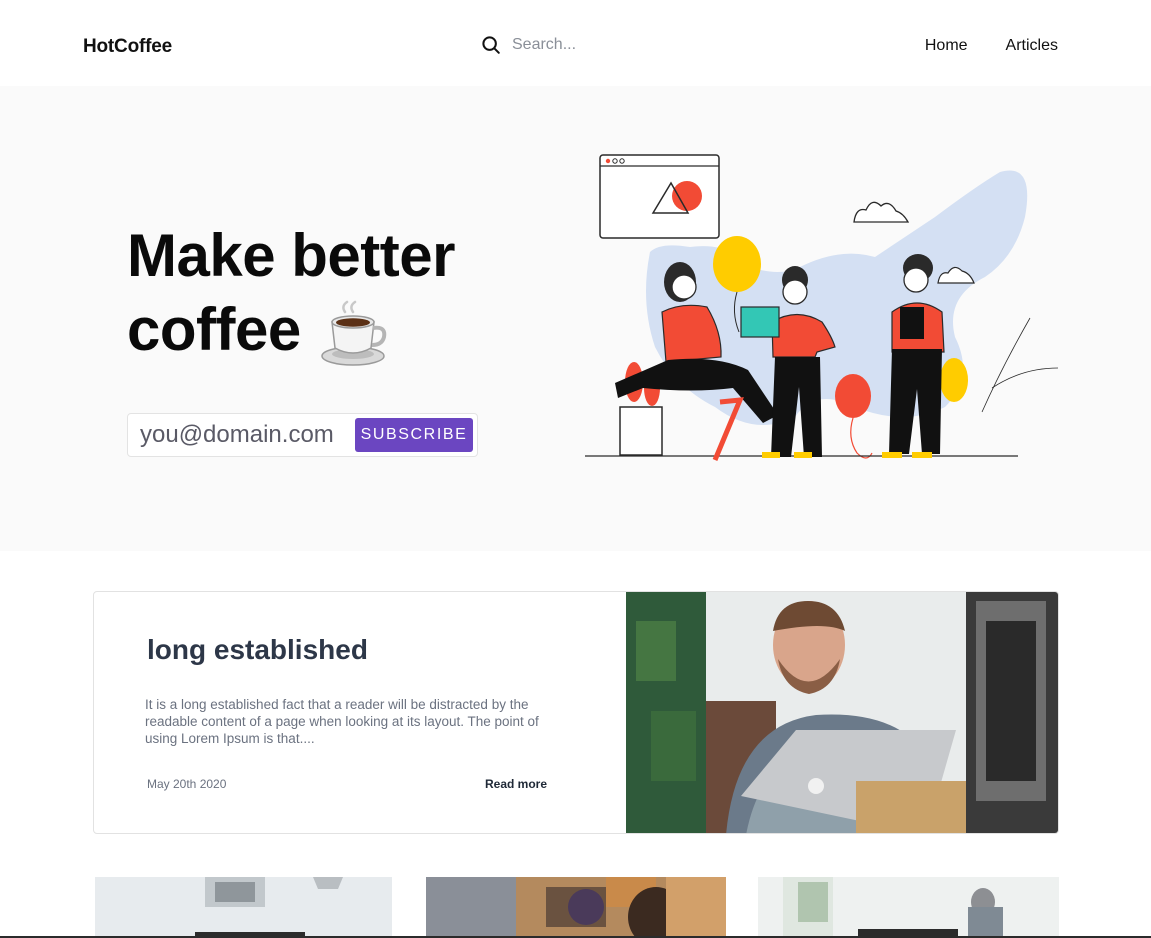 The width and height of the screenshot is (1151, 938). What do you see at coordinates (214, 329) in the screenshot?
I see `hero-title-line2: coffee` at bounding box center [214, 329].